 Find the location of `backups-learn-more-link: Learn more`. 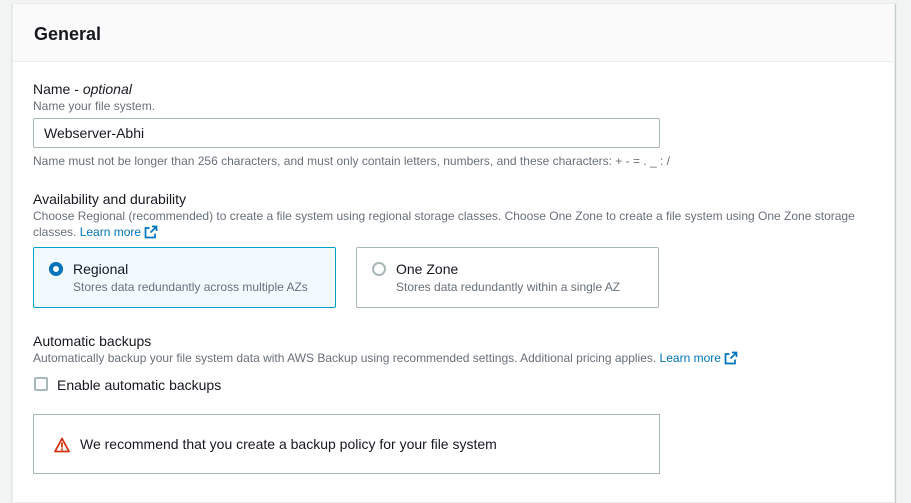

backups-learn-more-link: Learn more is located at coordinates (699, 358).